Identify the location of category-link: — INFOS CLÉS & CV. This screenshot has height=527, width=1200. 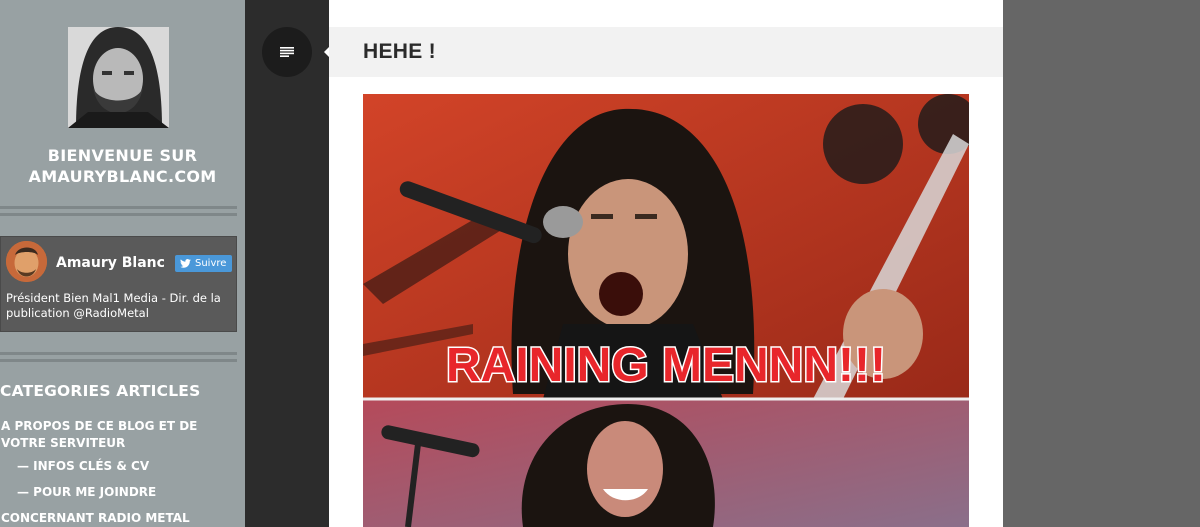
(83, 466).